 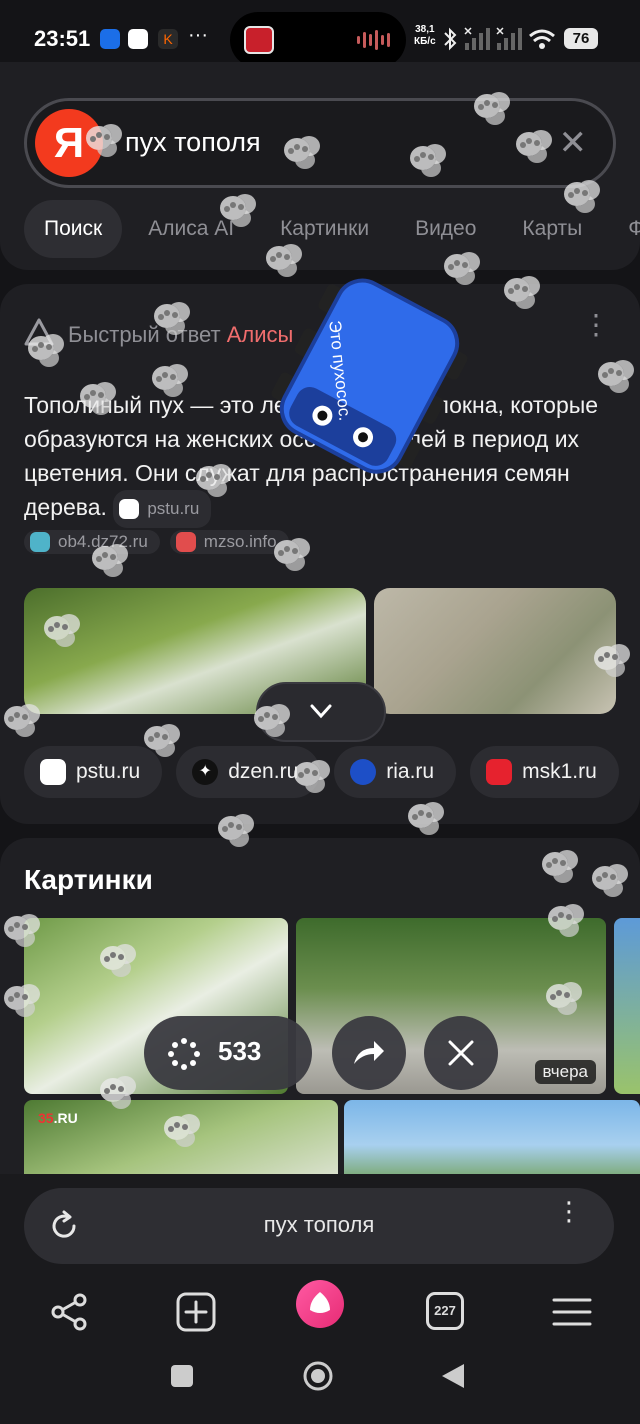 I want to click on tab-video: Видео, so click(x=445, y=229).